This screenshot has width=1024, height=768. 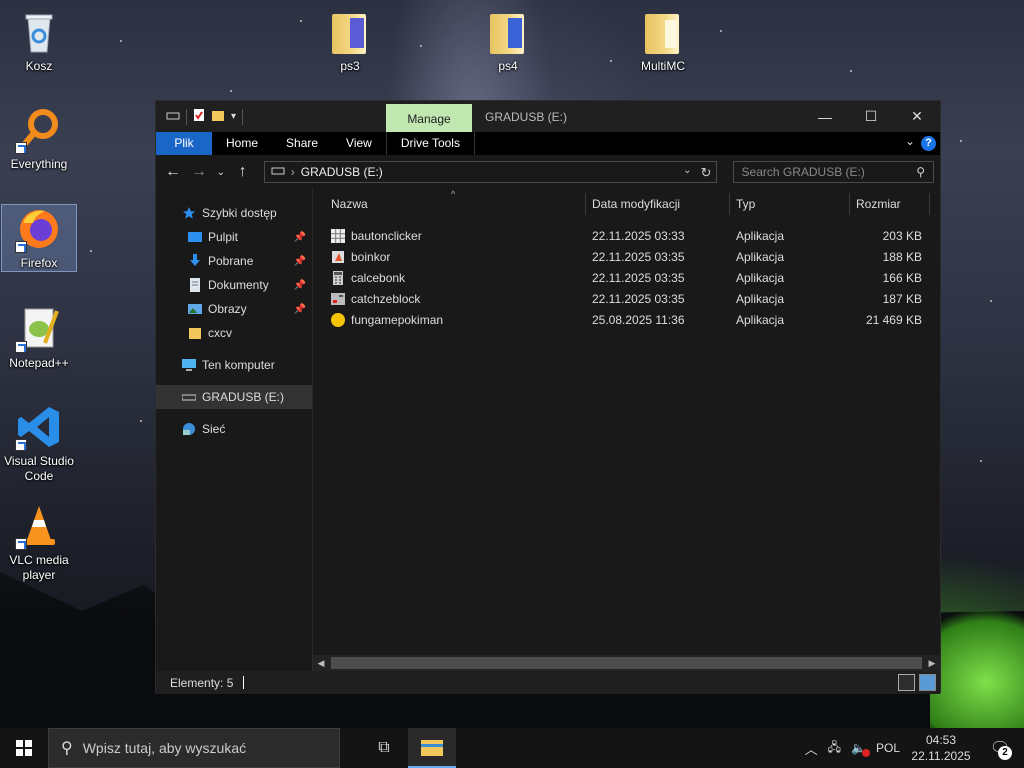 What do you see at coordinates (39, 139) in the screenshot?
I see `desktop-icon-everything: Everything` at bounding box center [39, 139].